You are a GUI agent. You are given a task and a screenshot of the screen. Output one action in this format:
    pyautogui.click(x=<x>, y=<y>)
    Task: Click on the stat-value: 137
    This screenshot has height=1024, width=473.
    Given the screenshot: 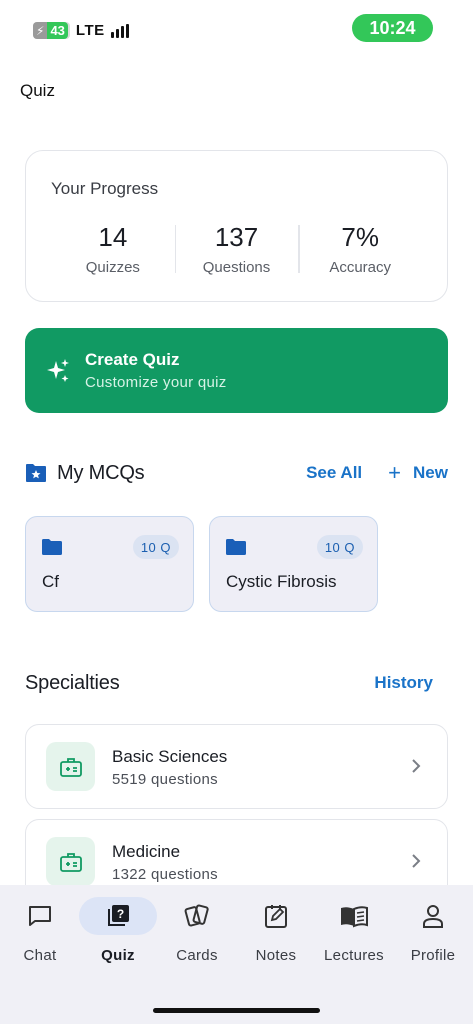 What is the action you would take?
    pyautogui.click(x=236, y=237)
    